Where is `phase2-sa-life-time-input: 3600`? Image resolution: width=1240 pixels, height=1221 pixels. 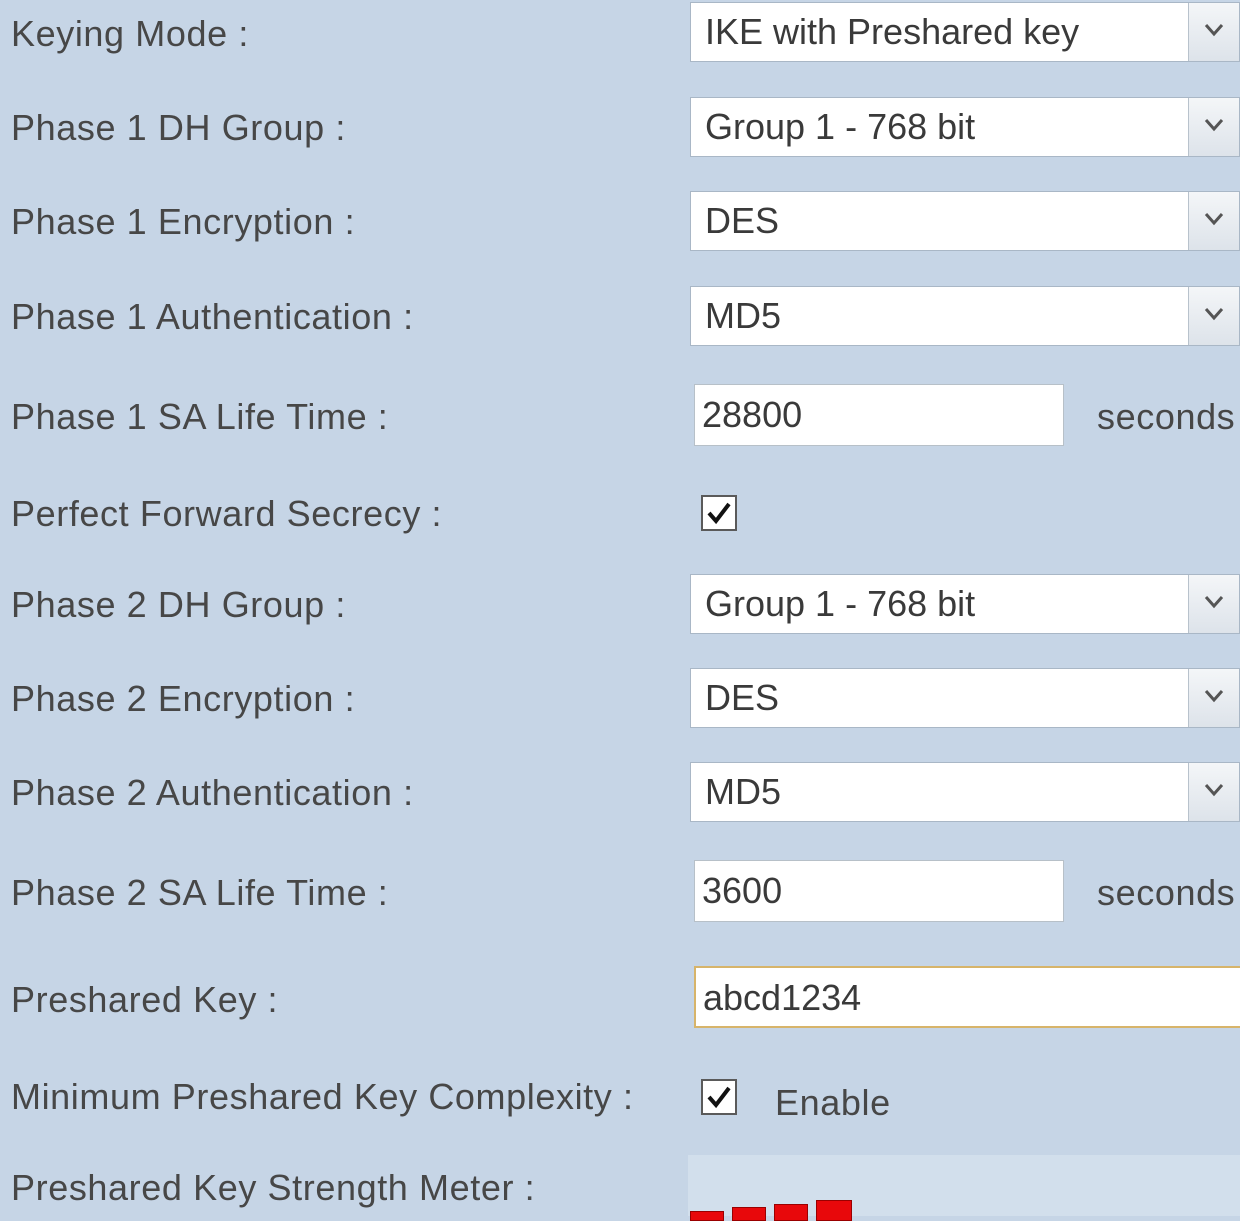 phase2-sa-life-time-input: 3600 is located at coordinates (879, 891).